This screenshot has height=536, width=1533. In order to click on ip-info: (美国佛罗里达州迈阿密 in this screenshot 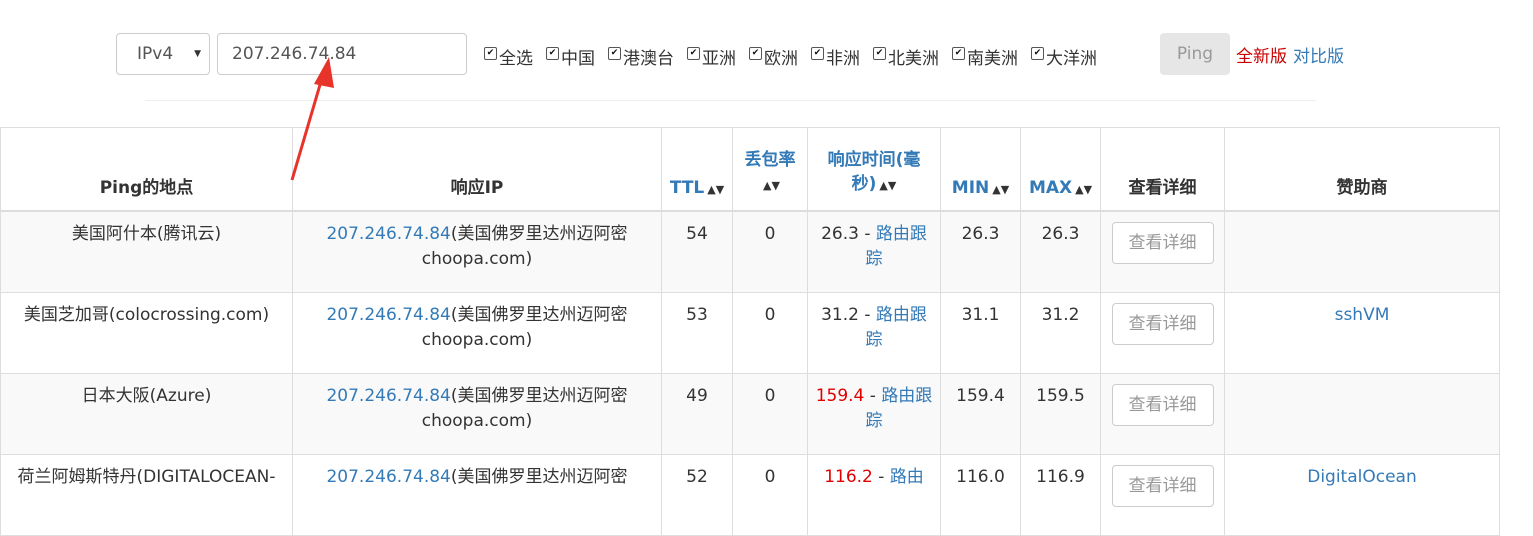, I will do `click(539, 477)`.